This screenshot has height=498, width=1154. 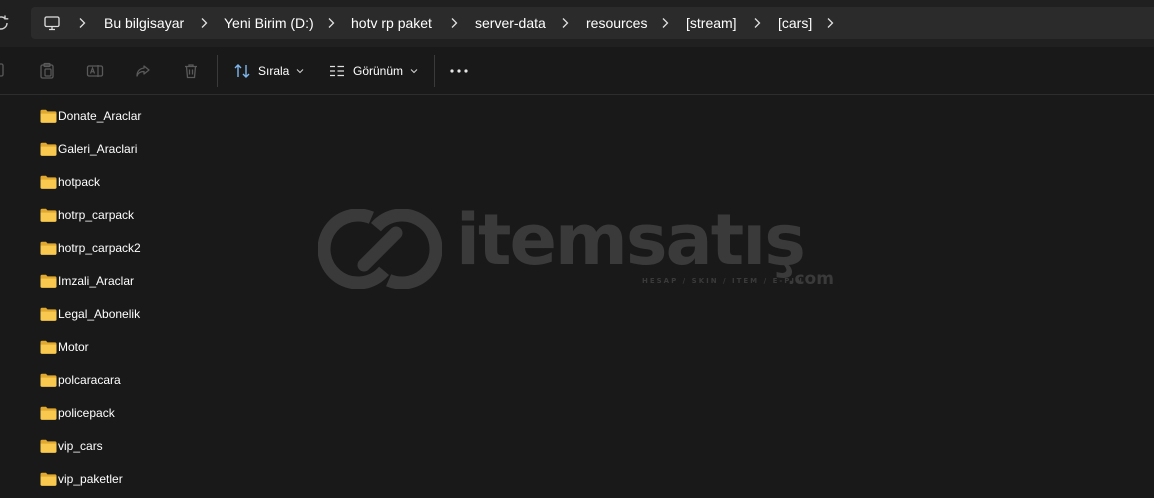 I want to click on folder-name: hotrp_carpack, so click(x=96, y=215).